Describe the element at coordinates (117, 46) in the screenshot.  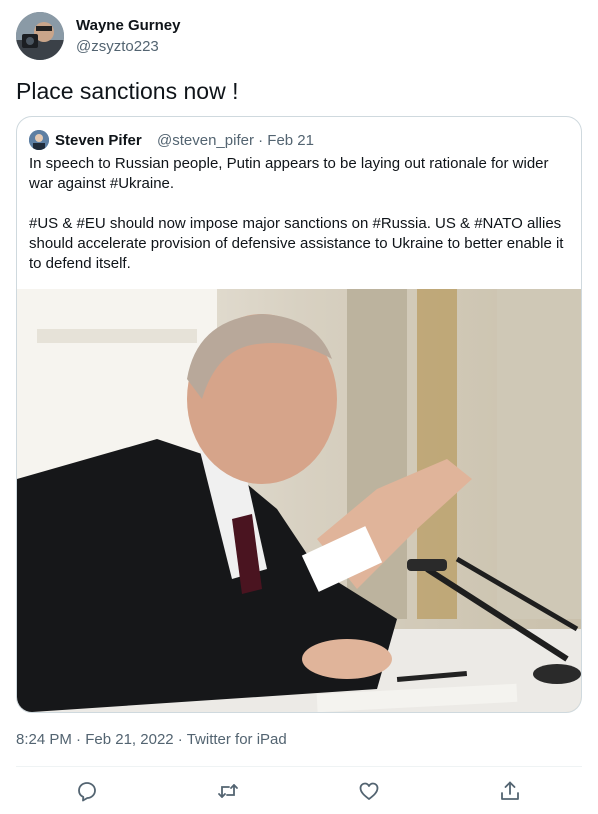
I see `author-handle: @zsyzto223` at that location.